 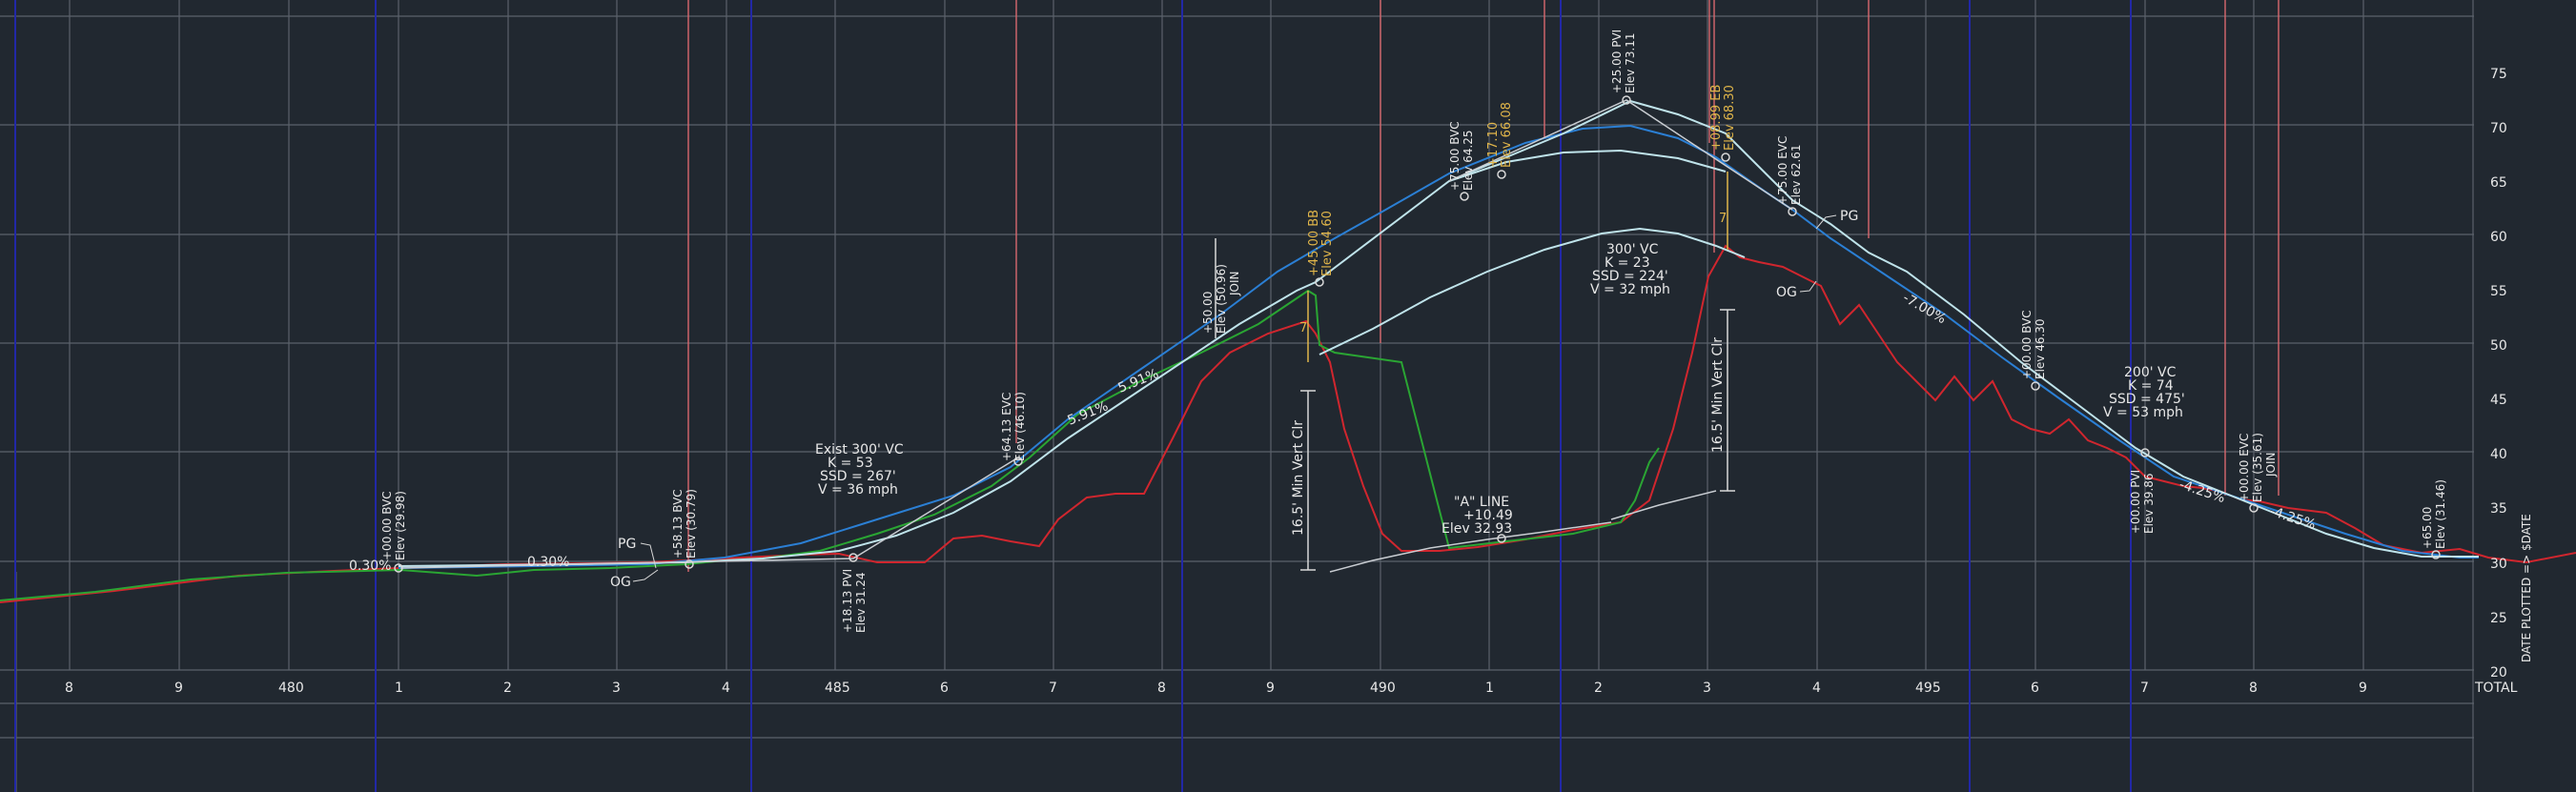 I want to click on station-elev-label: Elev (31.46), so click(x=2440, y=514).